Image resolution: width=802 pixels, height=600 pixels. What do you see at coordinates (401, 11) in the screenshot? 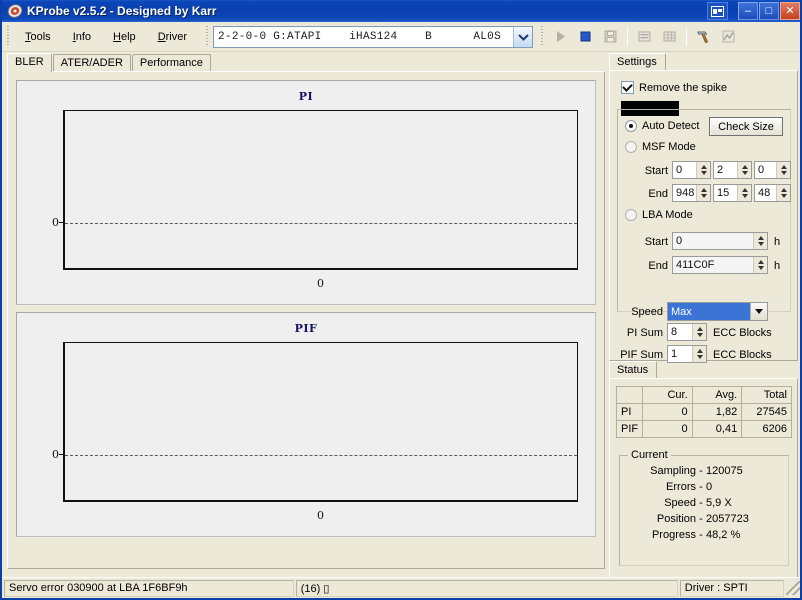
I see `title-bar: KProbe v2.5.2 - Designed by Karr – □ ✕` at bounding box center [401, 11].